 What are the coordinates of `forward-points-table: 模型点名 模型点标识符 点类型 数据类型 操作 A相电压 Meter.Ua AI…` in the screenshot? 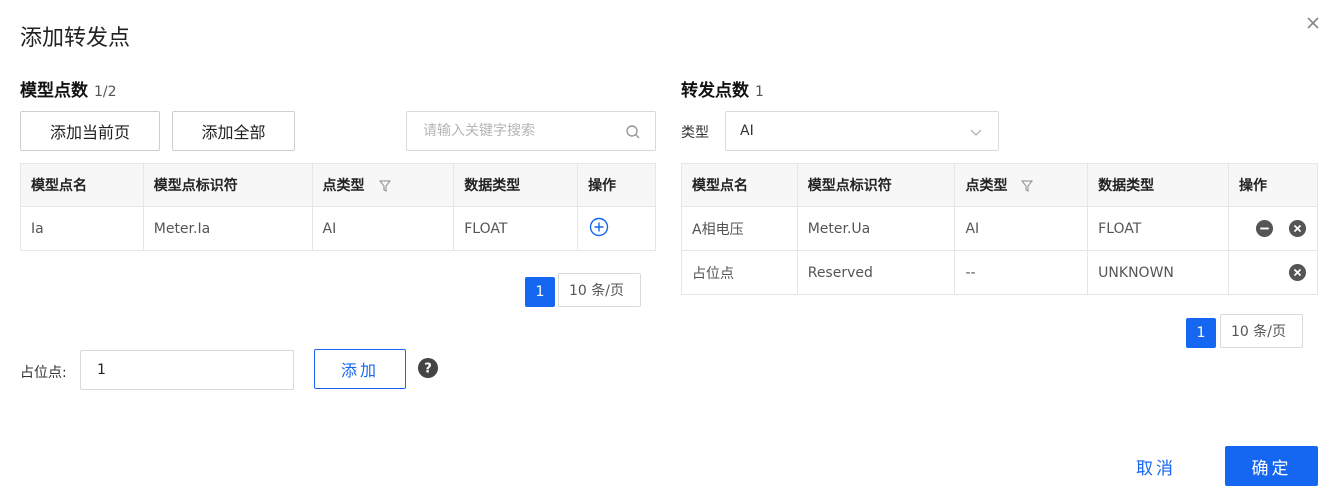 It's located at (999, 229).